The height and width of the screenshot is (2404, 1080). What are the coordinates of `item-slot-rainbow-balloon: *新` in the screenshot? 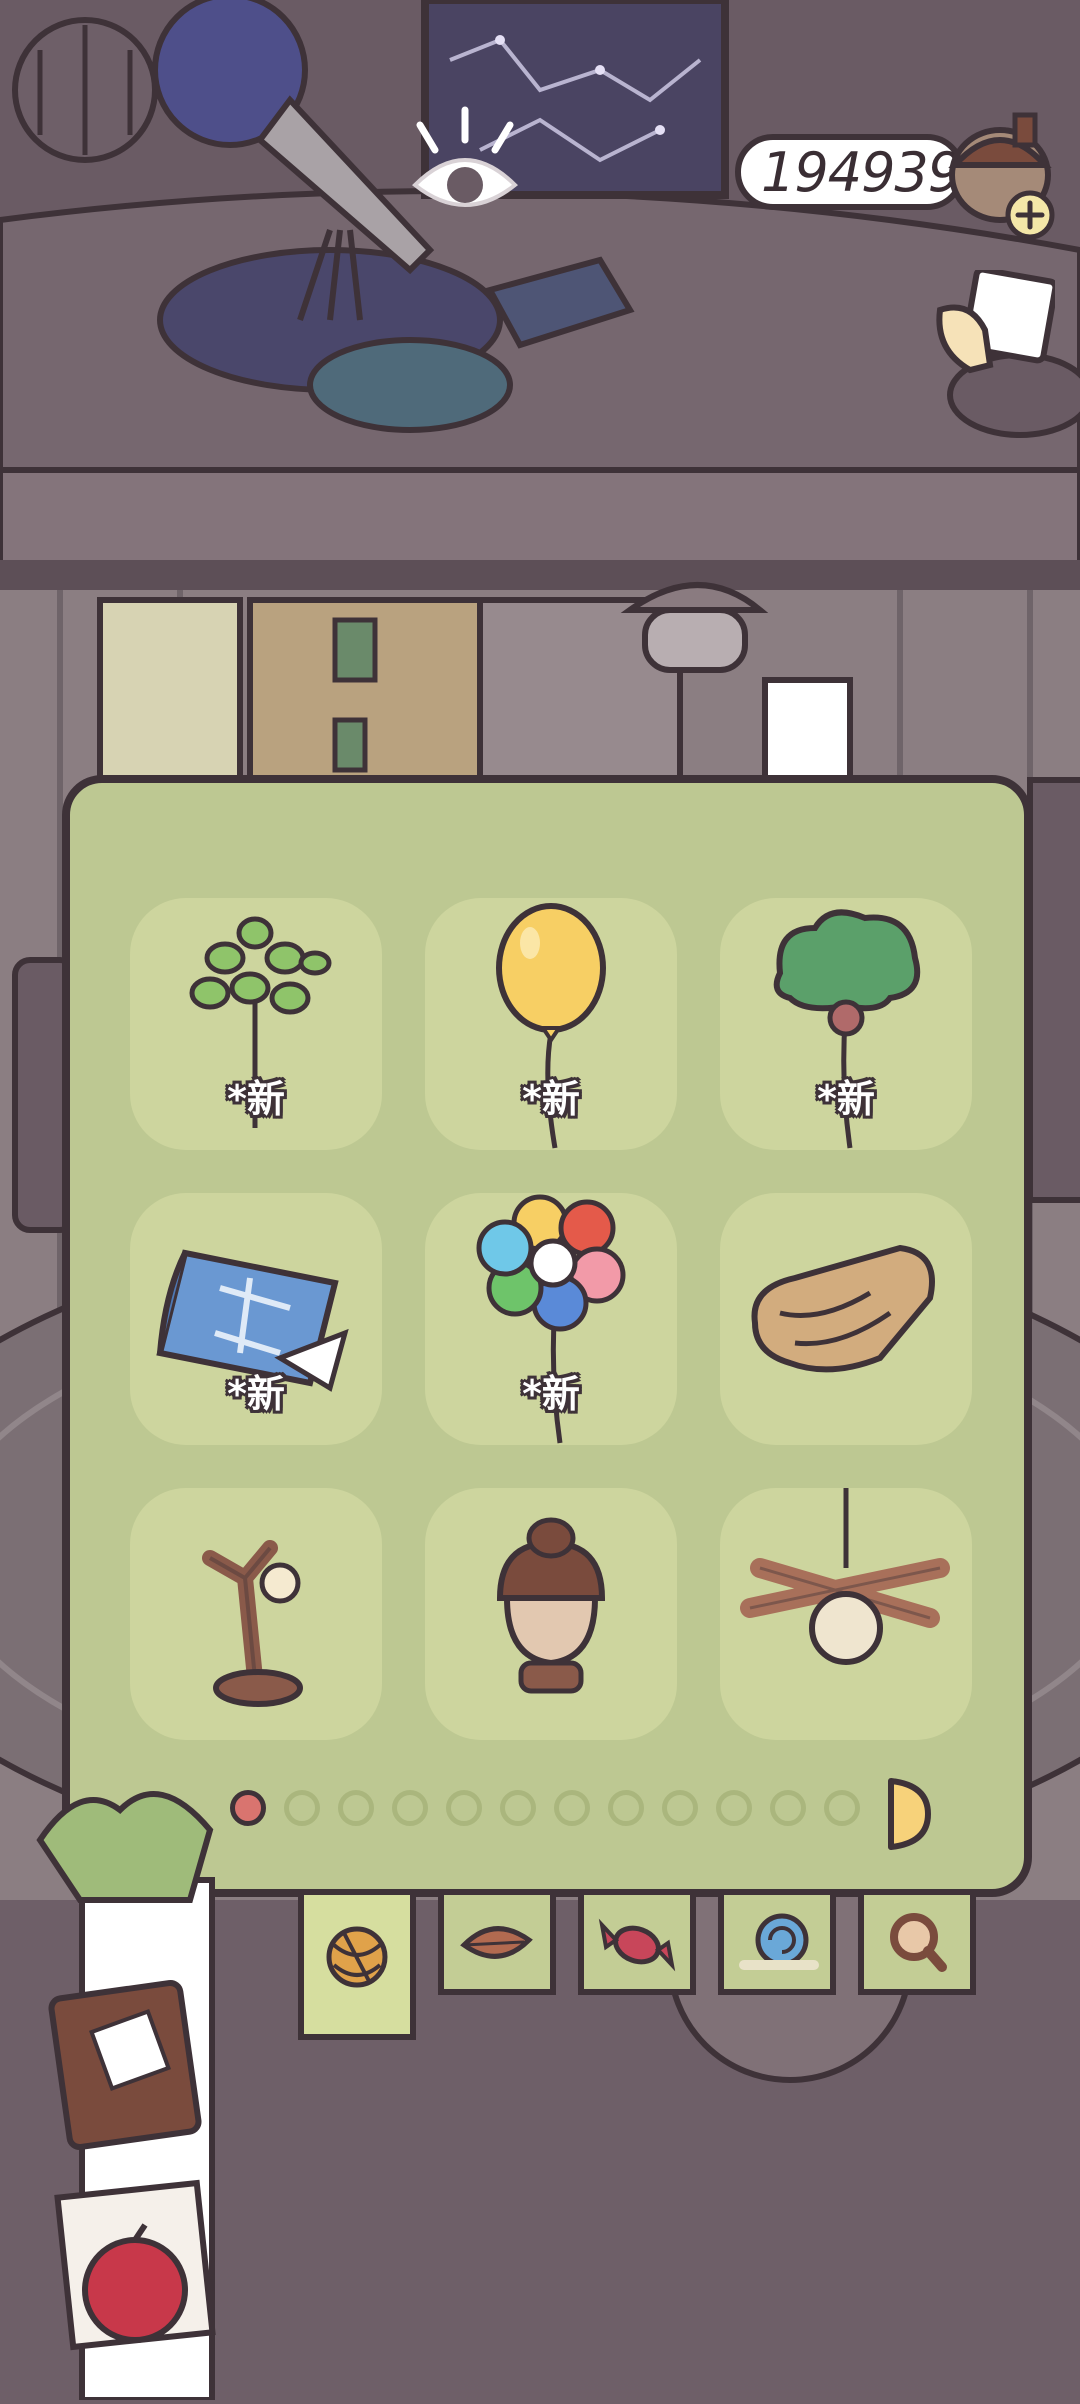 It's located at (551, 1319).